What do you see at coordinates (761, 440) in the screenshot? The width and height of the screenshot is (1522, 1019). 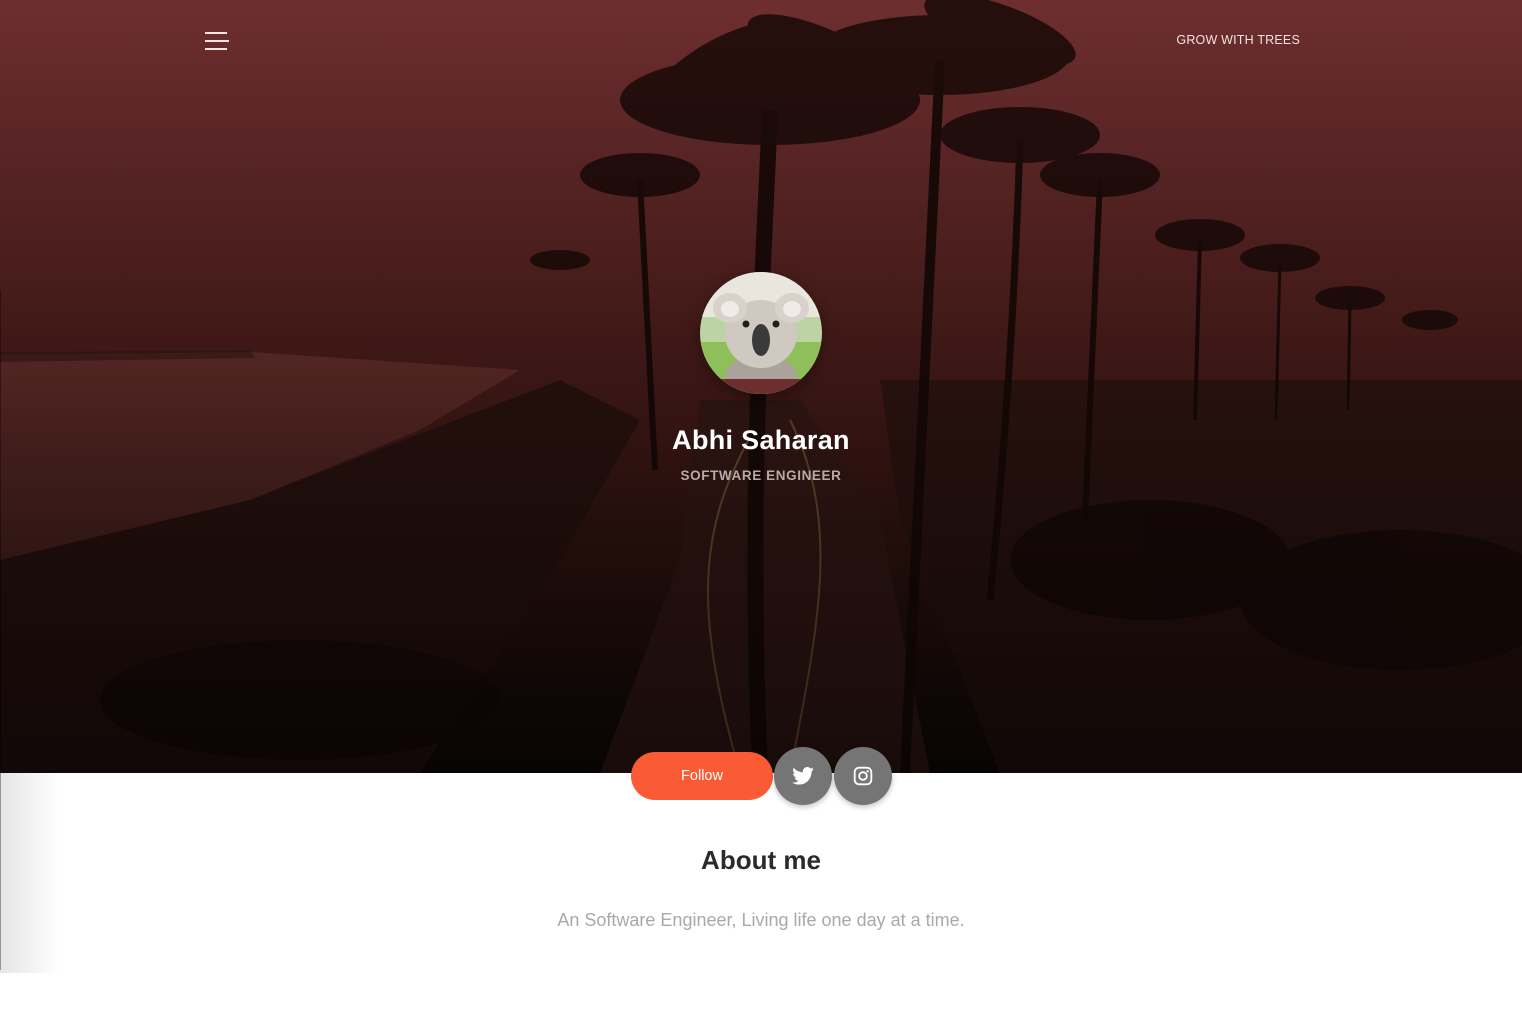 I see `profile-name: Abhi Saharan` at bounding box center [761, 440].